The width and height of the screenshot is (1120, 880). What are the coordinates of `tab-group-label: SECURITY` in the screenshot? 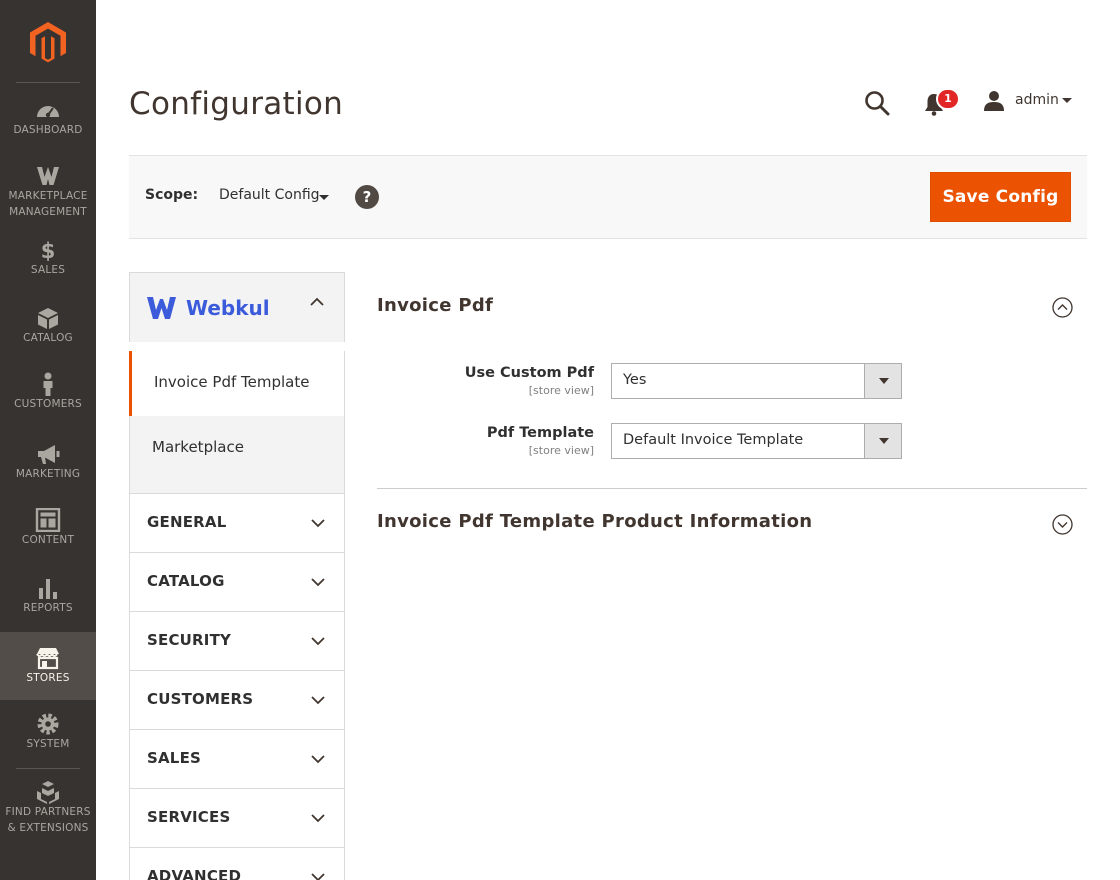 It's located at (189, 640).